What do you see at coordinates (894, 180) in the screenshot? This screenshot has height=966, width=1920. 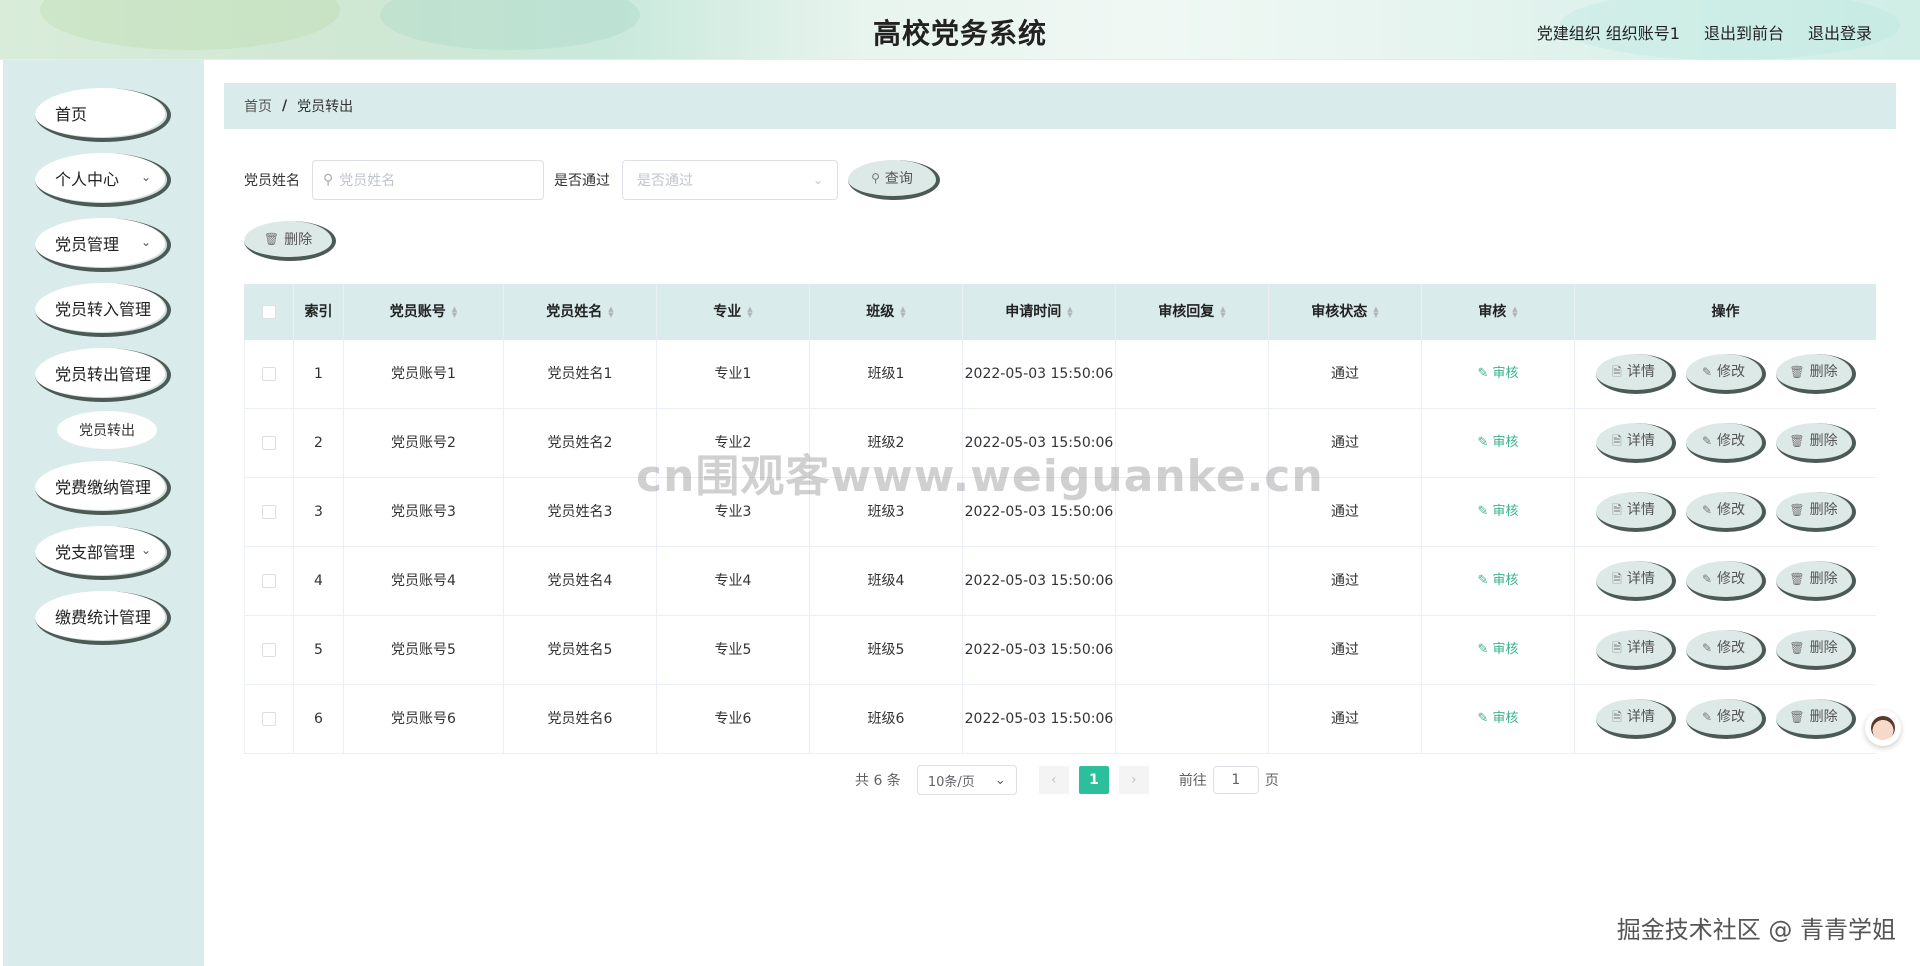 I see `query-button: ⚲ 查询` at bounding box center [894, 180].